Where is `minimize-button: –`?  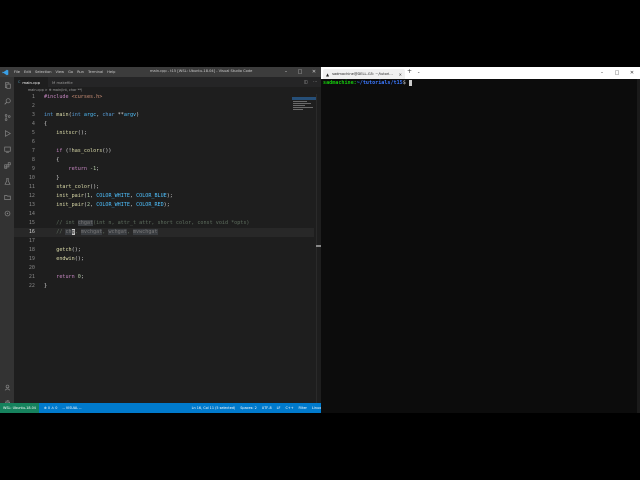
minimize-button: – is located at coordinates (286, 72).